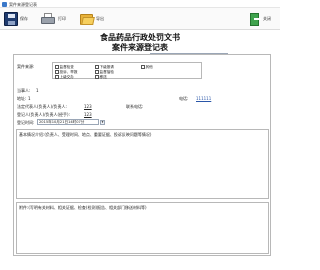 The width and height of the screenshot is (320, 270). What do you see at coordinates (102, 122) in the screenshot?
I see `calendar-dropdown-icon: ▾` at bounding box center [102, 122].